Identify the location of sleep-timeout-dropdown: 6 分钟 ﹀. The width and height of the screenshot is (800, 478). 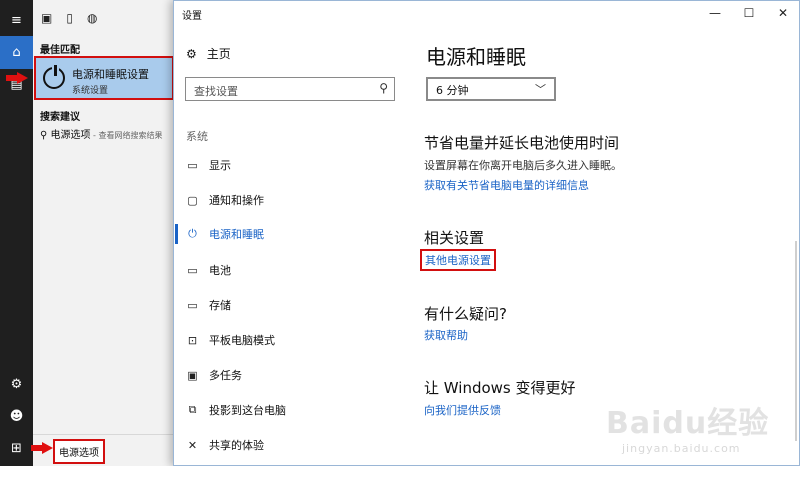
(491, 89).